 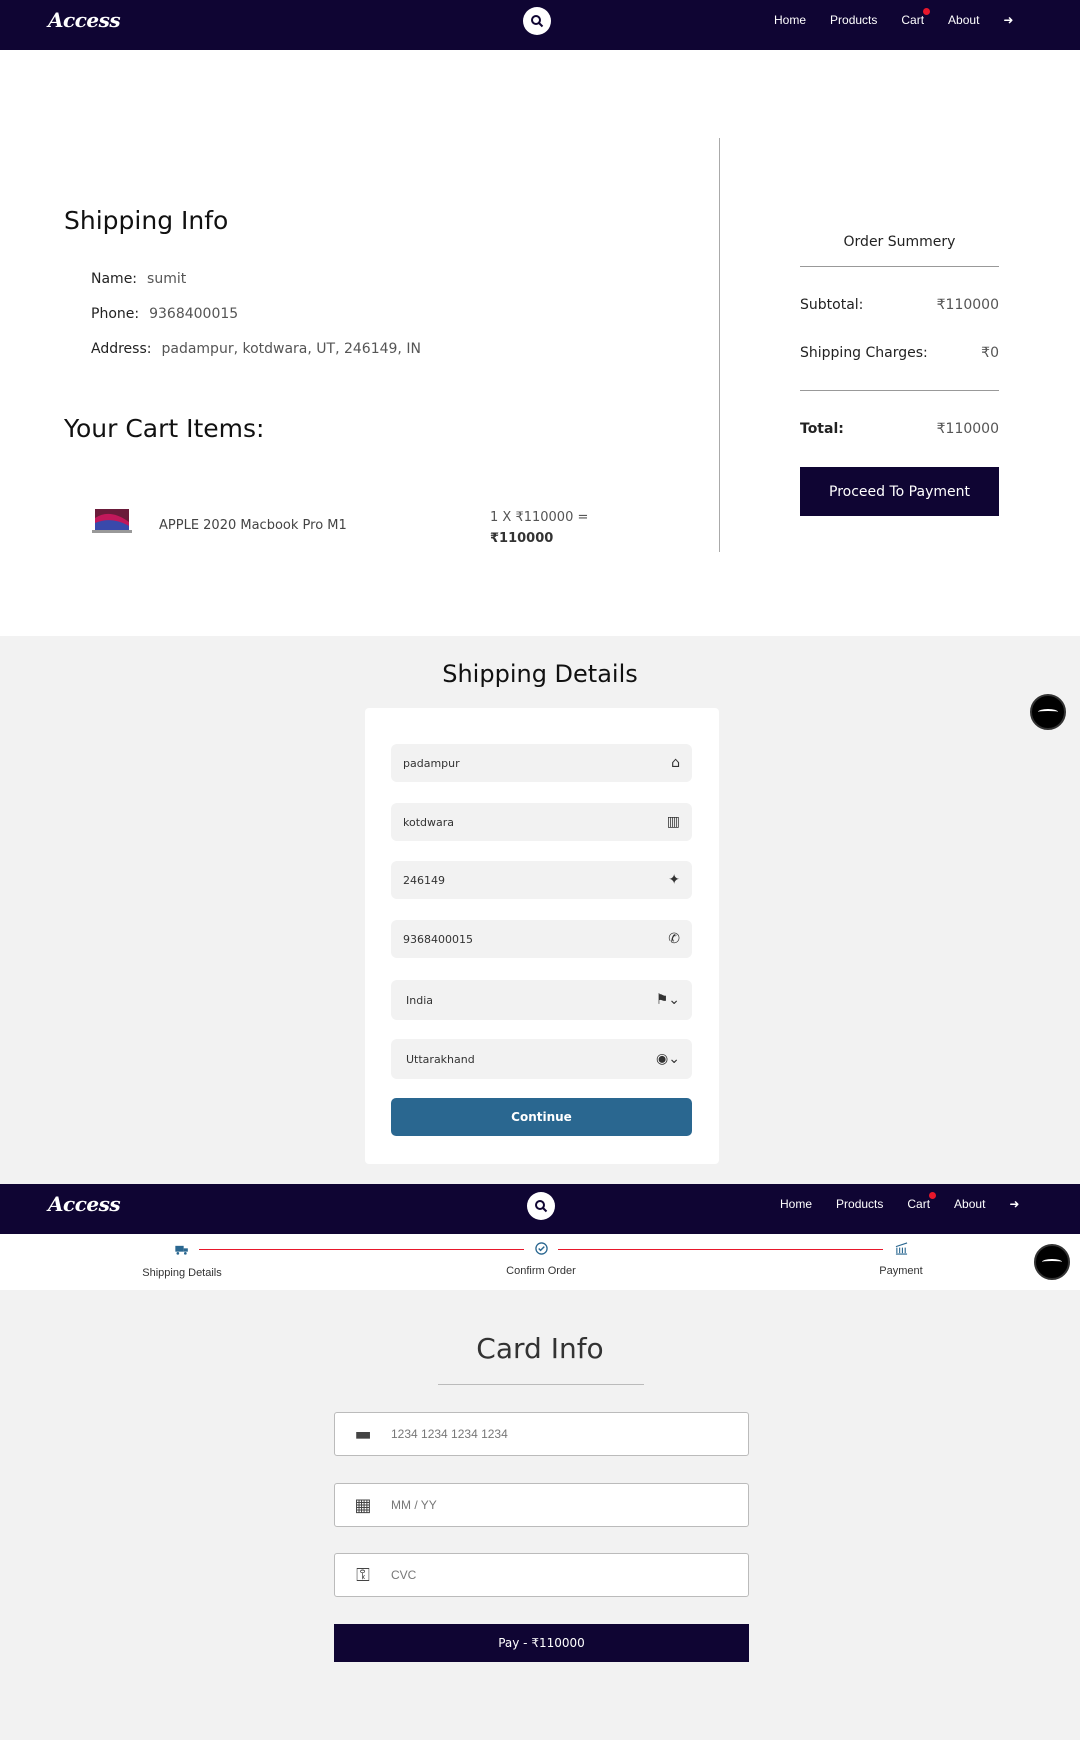 What do you see at coordinates (899, 305) in the screenshot?
I see `subtotal-row: Subtotal: ₹110000` at bounding box center [899, 305].